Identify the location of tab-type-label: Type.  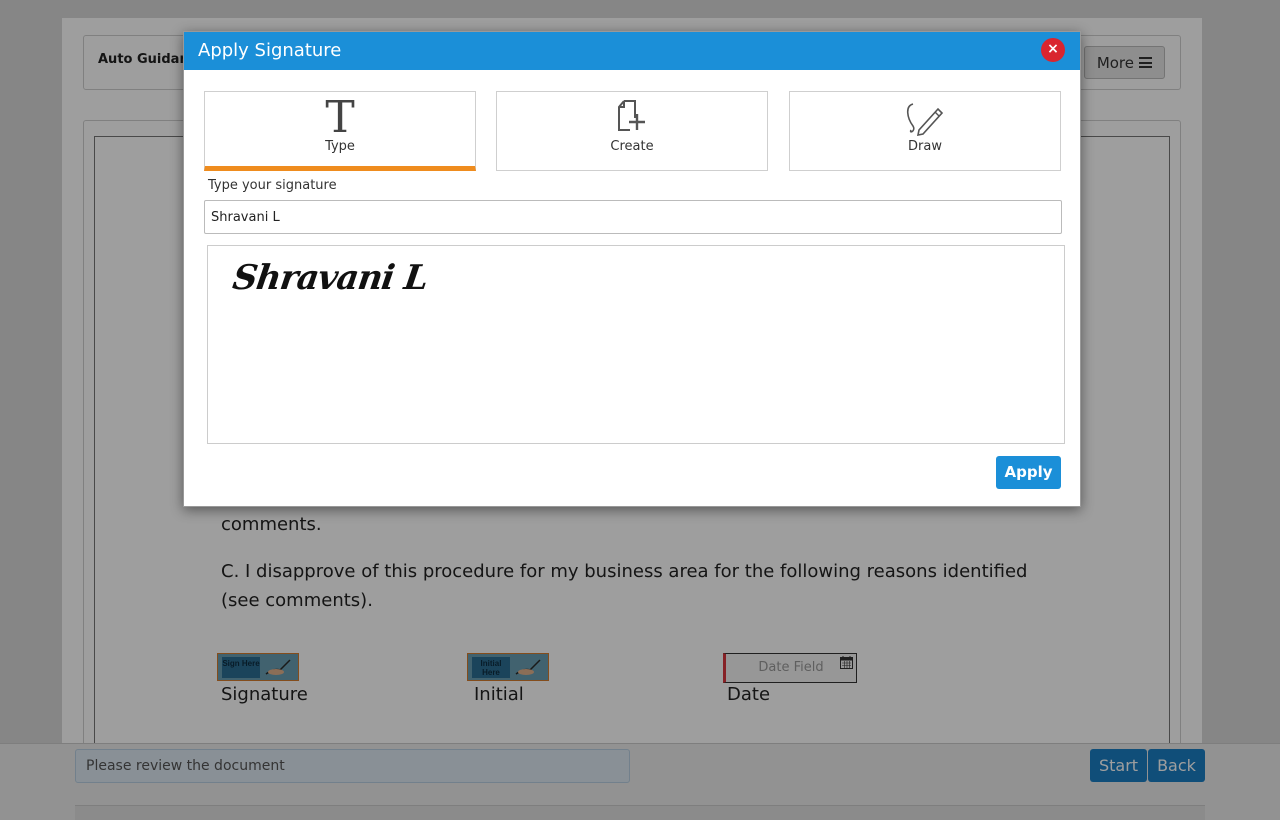
(340, 146).